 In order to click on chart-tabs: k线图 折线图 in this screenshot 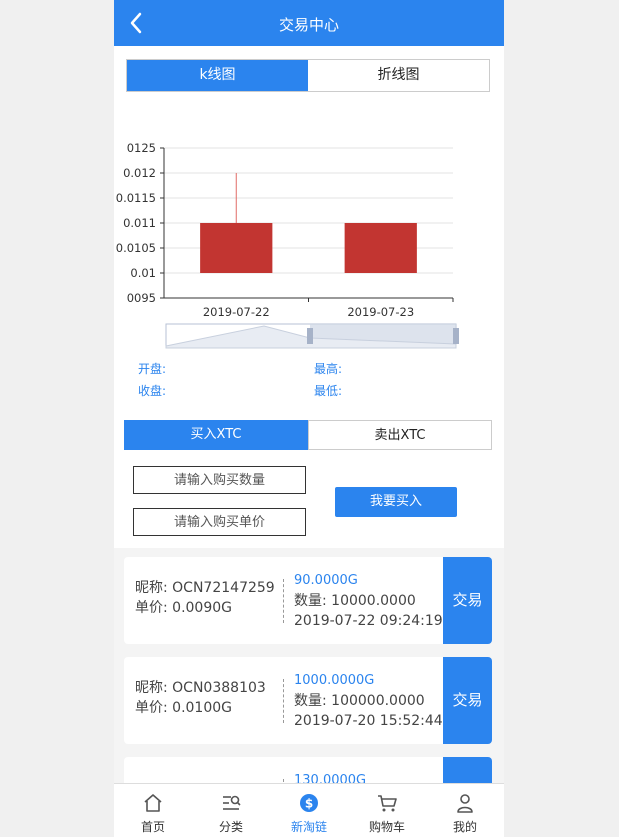, I will do `click(308, 75)`.